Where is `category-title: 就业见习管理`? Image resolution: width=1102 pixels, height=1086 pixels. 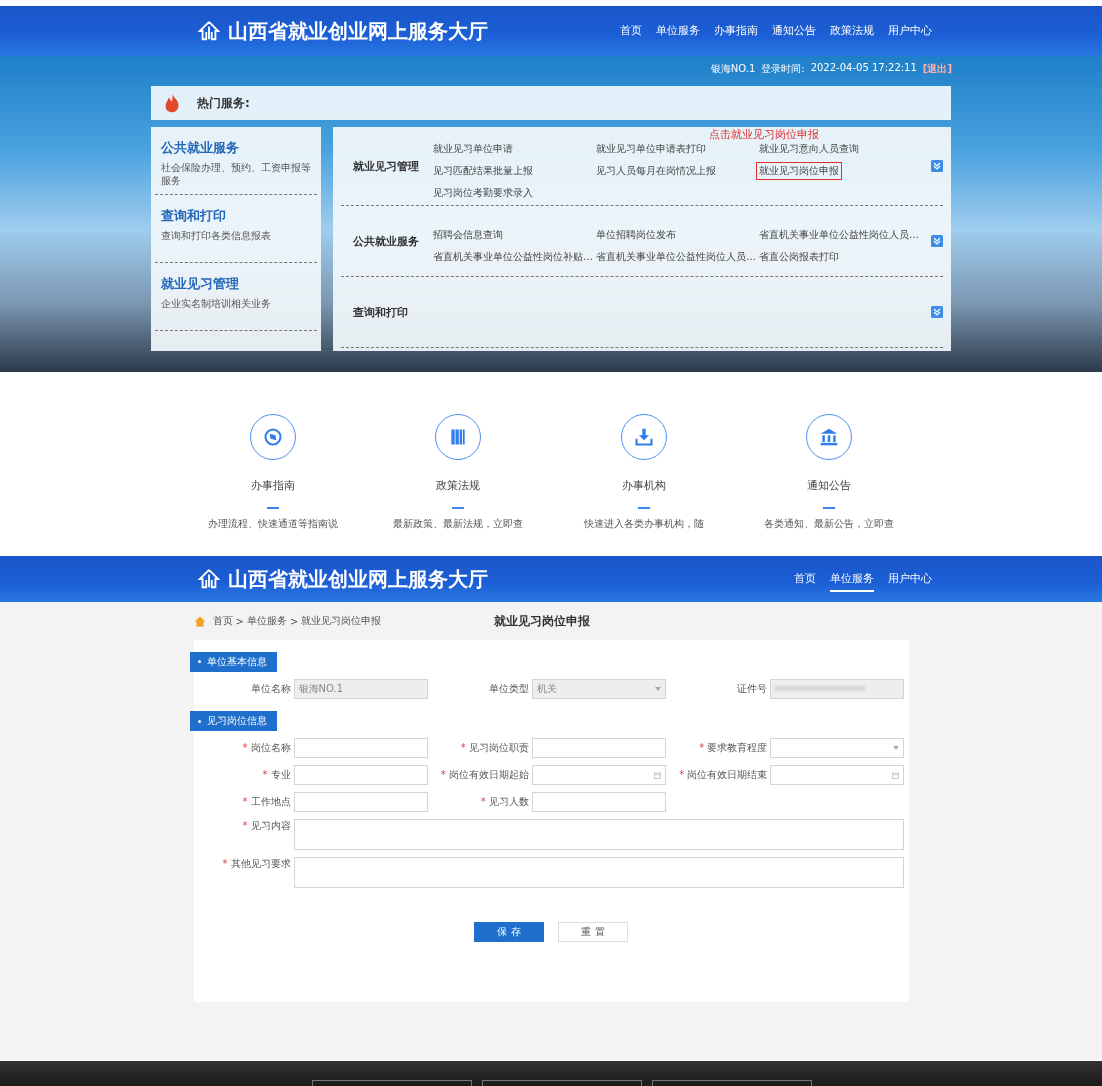 category-title: 就业见习管理 is located at coordinates (200, 284).